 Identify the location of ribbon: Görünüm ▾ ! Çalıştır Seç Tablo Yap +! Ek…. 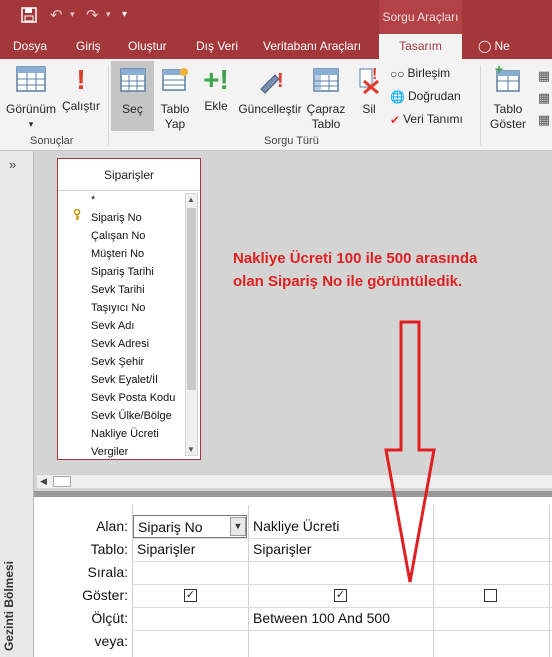
(276, 105).